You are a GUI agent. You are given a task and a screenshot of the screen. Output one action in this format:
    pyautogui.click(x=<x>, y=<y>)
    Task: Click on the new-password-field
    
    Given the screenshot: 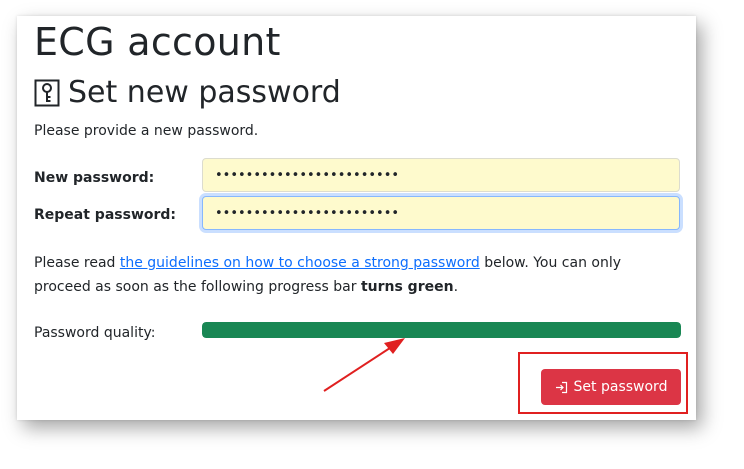 What is the action you would take?
    pyautogui.click(x=441, y=175)
    